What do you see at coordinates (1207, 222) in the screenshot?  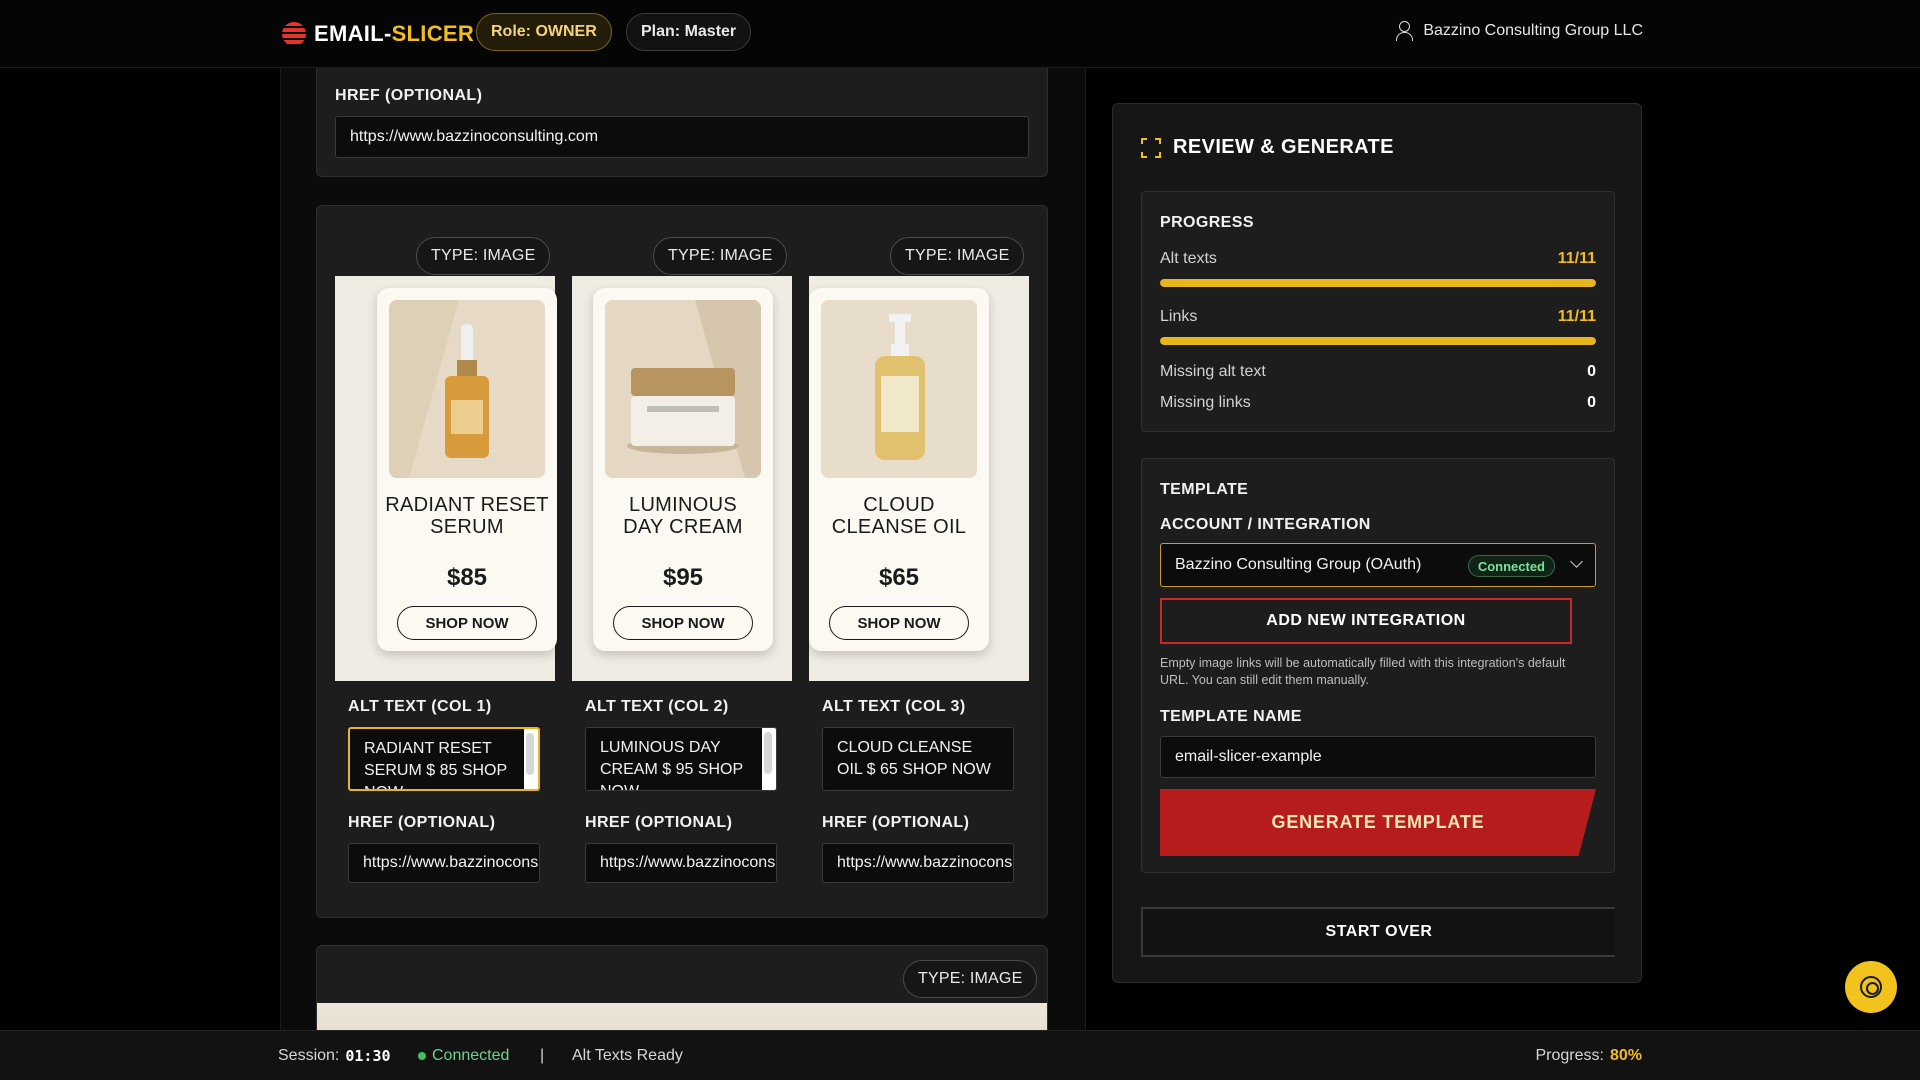 I see `progress-label: PROGRESS` at bounding box center [1207, 222].